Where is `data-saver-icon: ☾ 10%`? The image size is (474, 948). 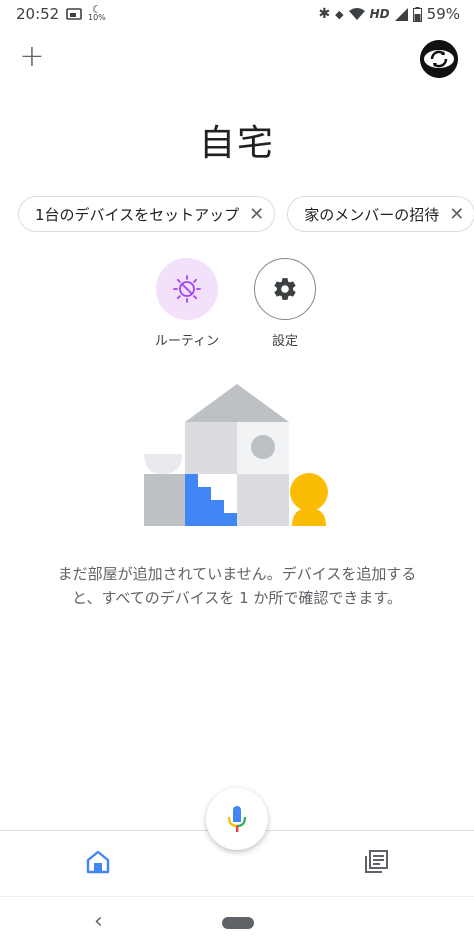
data-saver-icon: ☾ 10% is located at coordinates (97, 12).